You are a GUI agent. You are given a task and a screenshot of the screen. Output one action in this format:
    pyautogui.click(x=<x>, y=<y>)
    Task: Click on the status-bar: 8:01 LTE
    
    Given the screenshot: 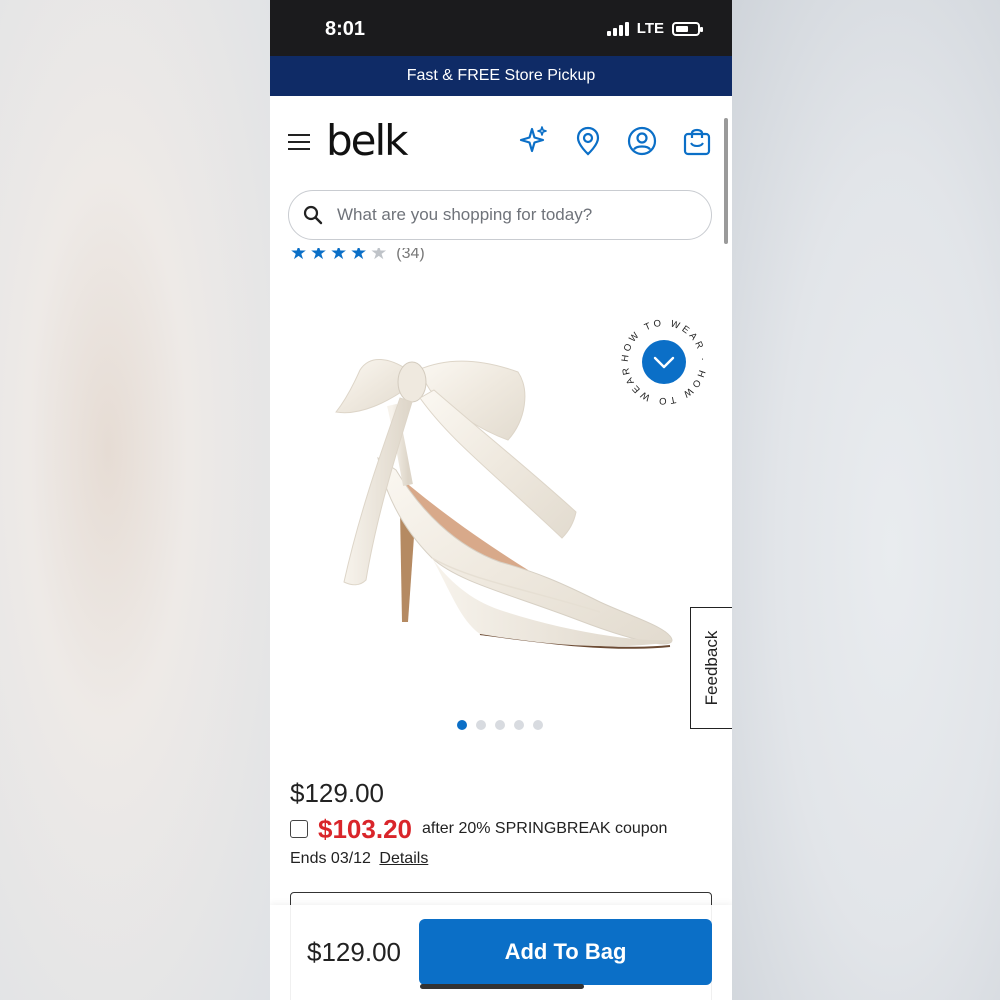 What is the action you would take?
    pyautogui.click(x=501, y=28)
    